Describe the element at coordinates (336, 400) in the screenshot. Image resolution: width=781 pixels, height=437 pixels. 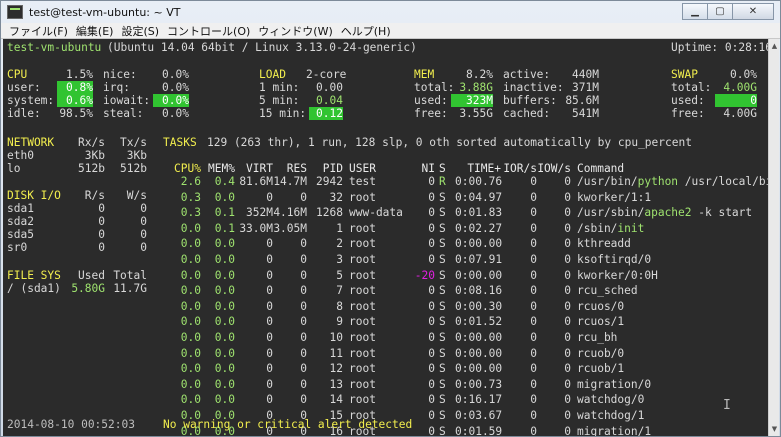
I see `process-pid: 14` at that location.